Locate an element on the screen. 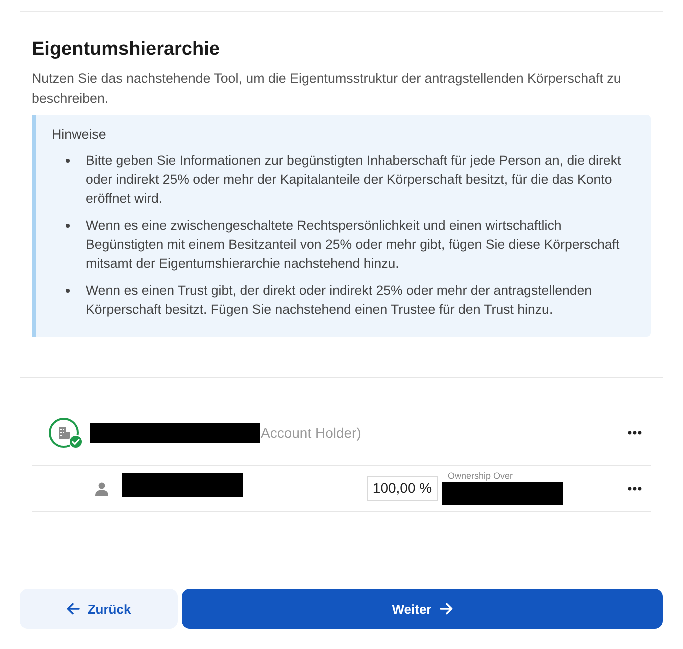 The width and height of the screenshot is (683, 649). next-button: Weiter is located at coordinates (422, 609).